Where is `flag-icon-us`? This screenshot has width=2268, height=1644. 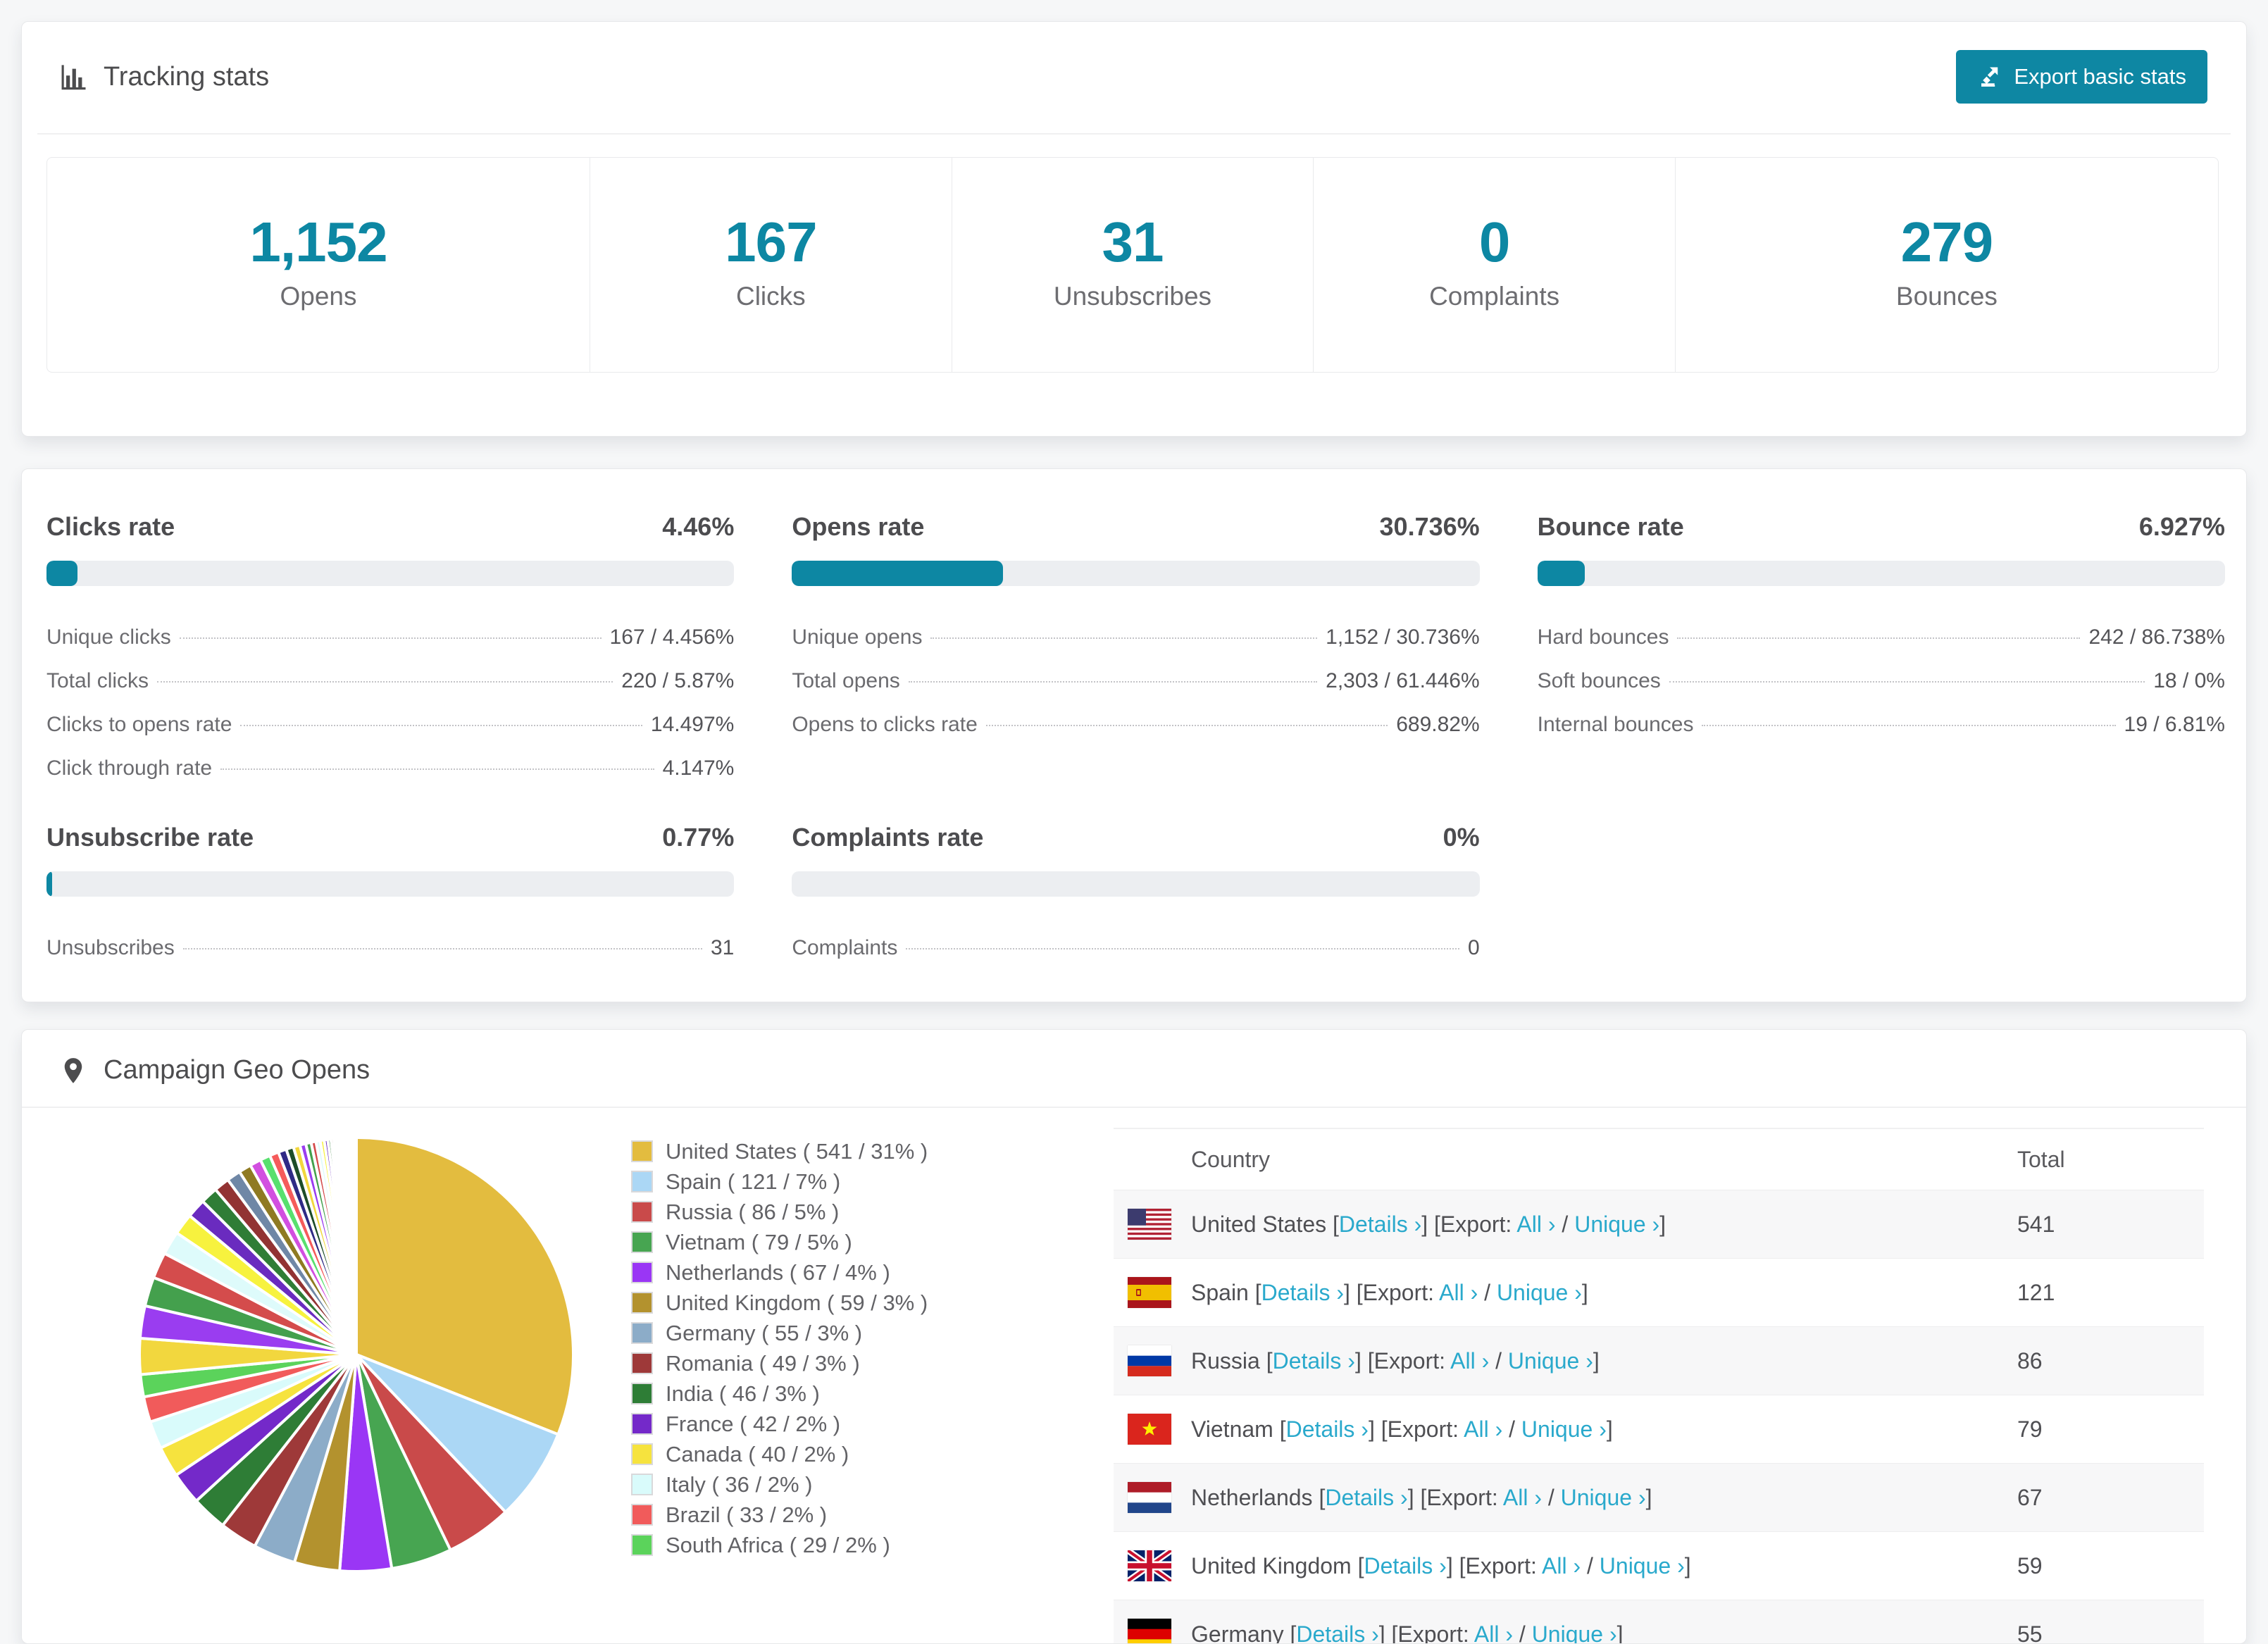 flag-icon-us is located at coordinates (1149, 1224).